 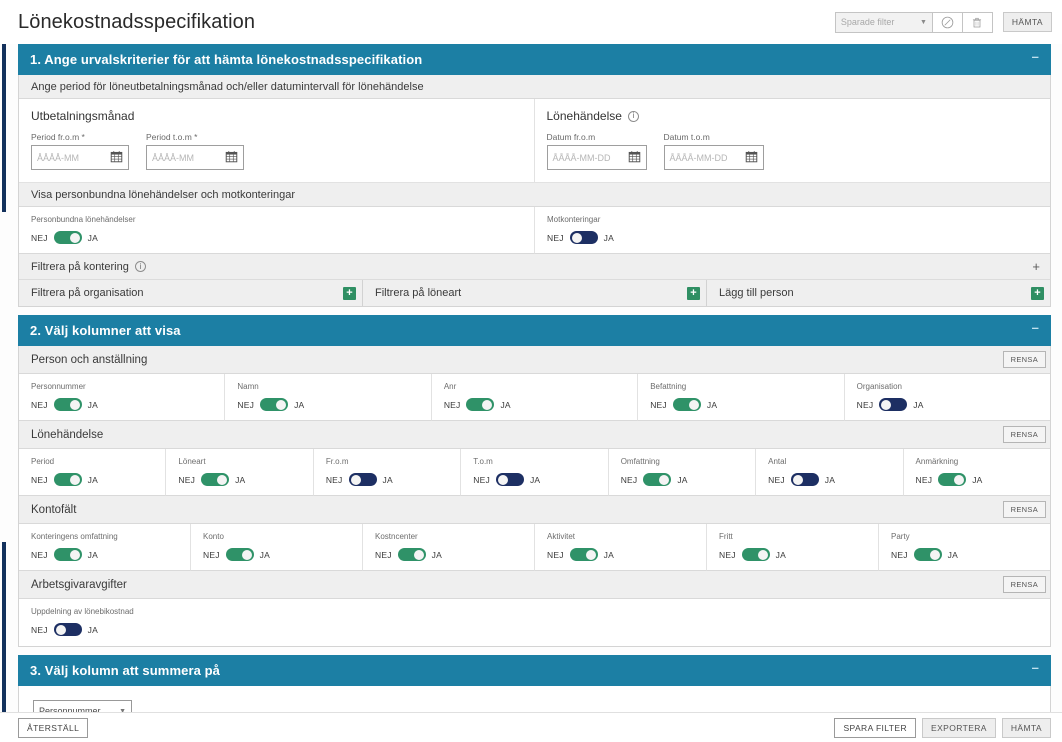 What do you see at coordinates (83, 116) in the screenshot?
I see `payout-month-title: Utbetalningsmånad` at bounding box center [83, 116].